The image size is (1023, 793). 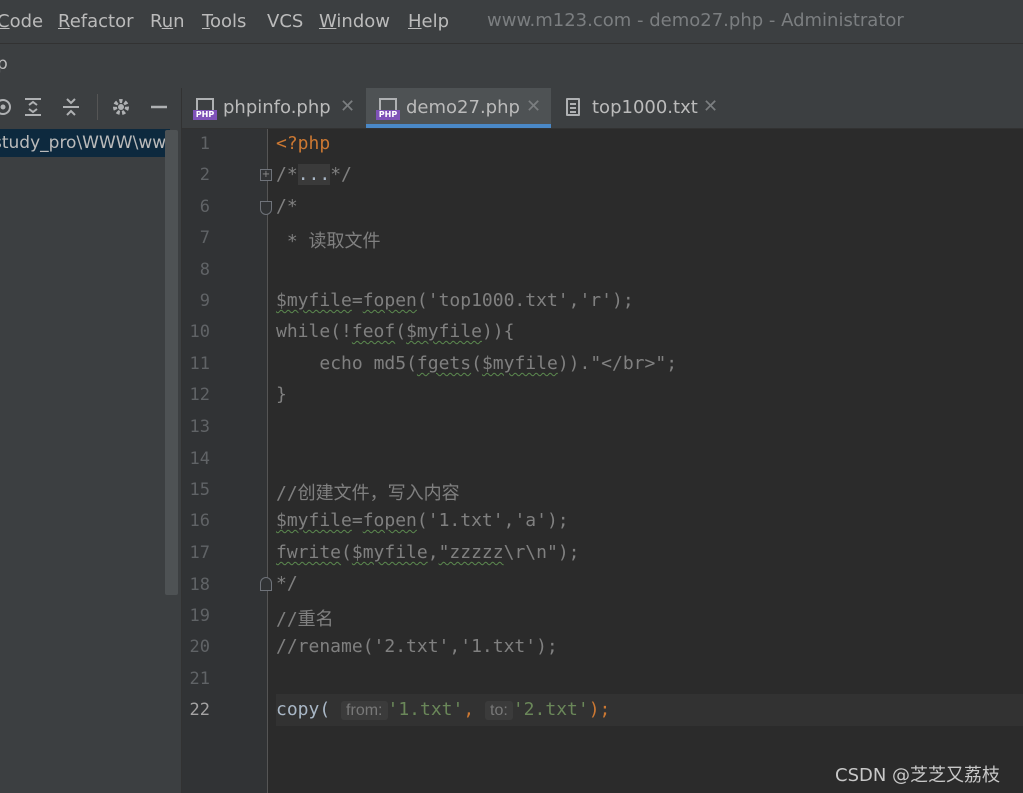 What do you see at coordinates (204, 301) in the screenshot?
I see `line-number: 9` at bounding box center [204, 301].